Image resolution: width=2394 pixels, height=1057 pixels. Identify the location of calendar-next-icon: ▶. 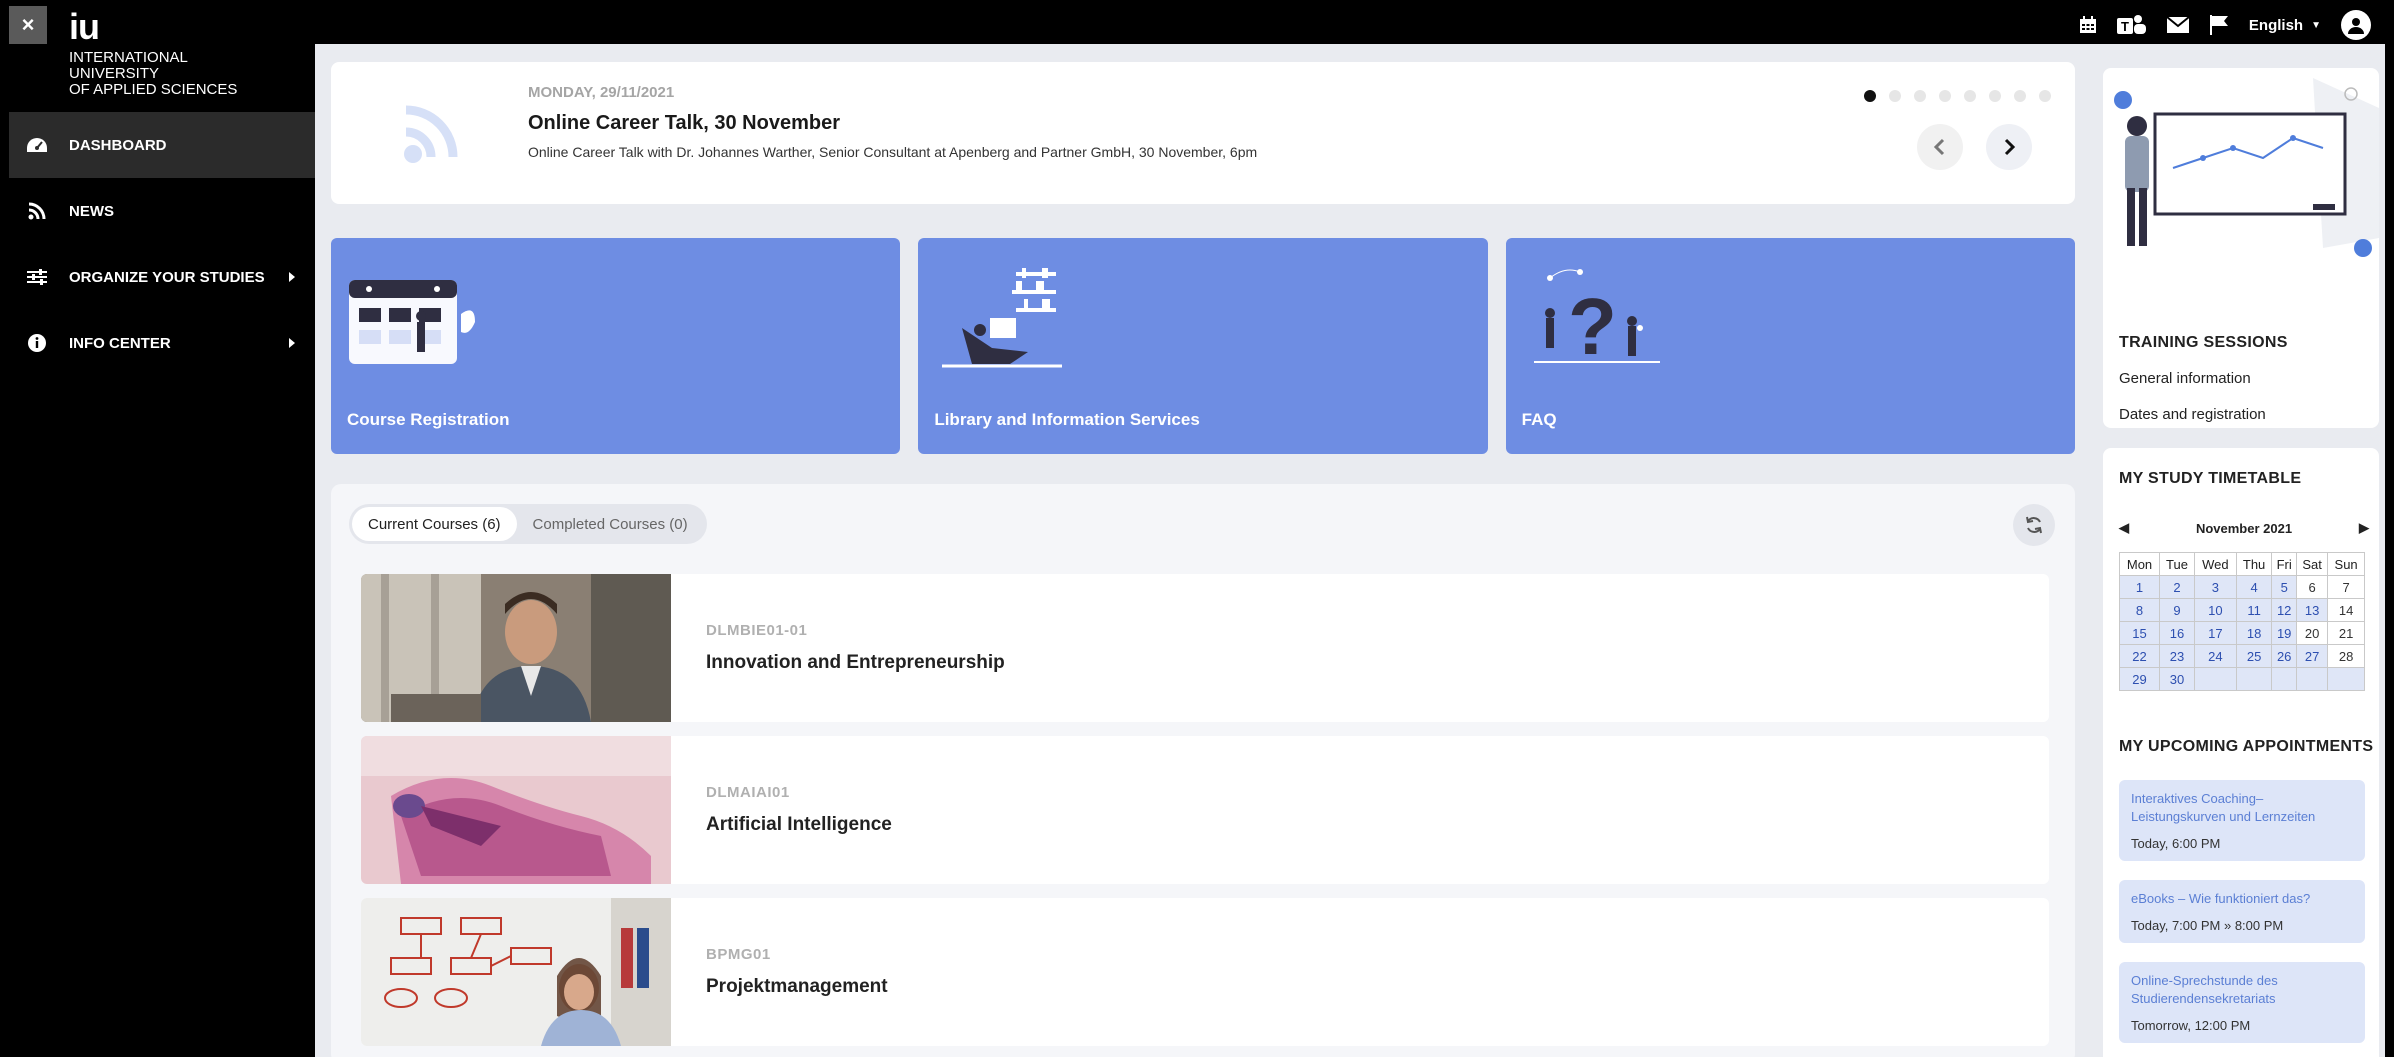
(2364, 528).